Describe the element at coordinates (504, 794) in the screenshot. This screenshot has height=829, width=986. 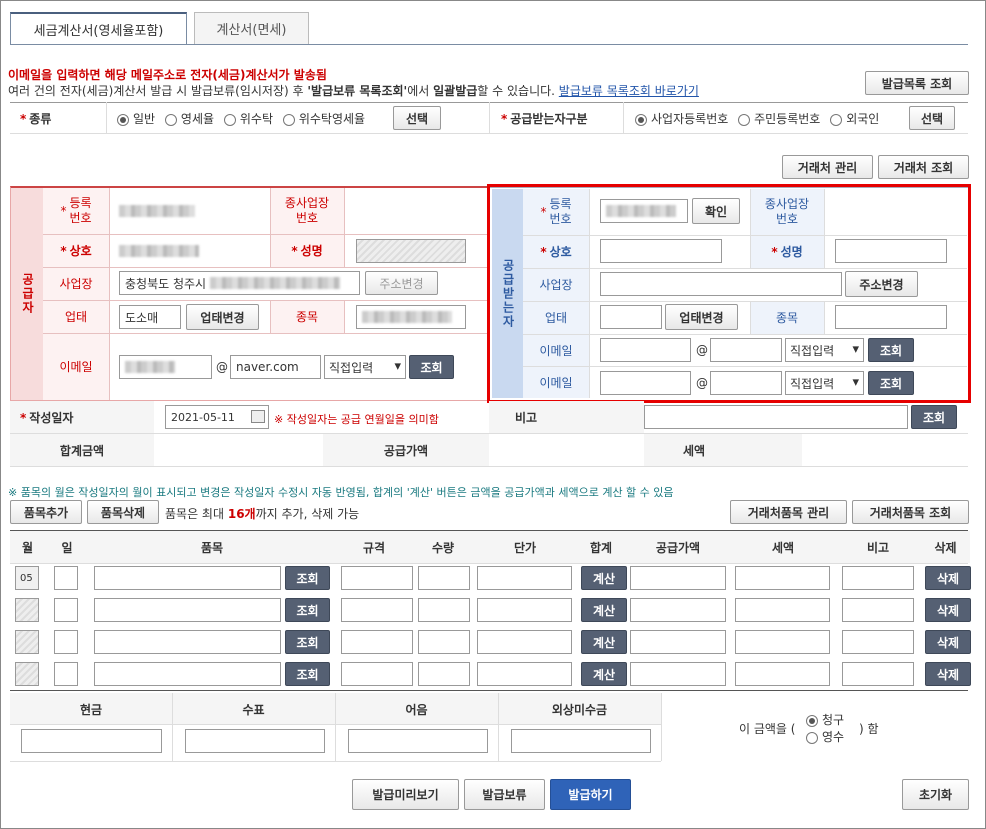
I see `hold-button: 발급보류` at that location.